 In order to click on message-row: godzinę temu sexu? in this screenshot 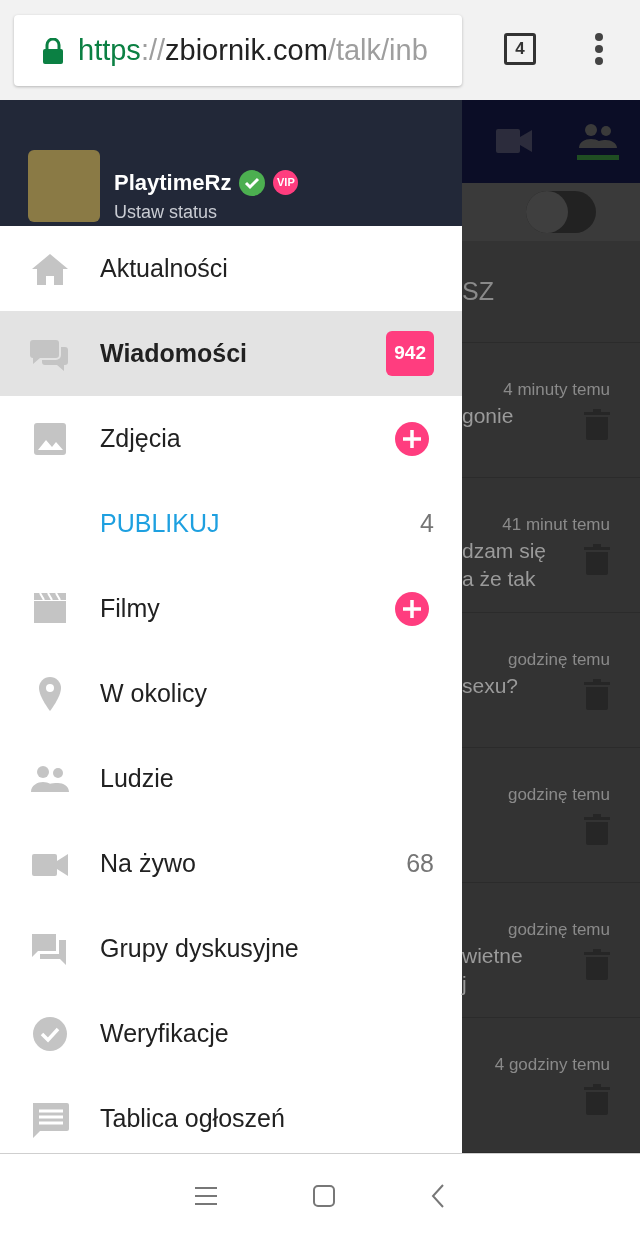, I will do `click(551, 680)`.